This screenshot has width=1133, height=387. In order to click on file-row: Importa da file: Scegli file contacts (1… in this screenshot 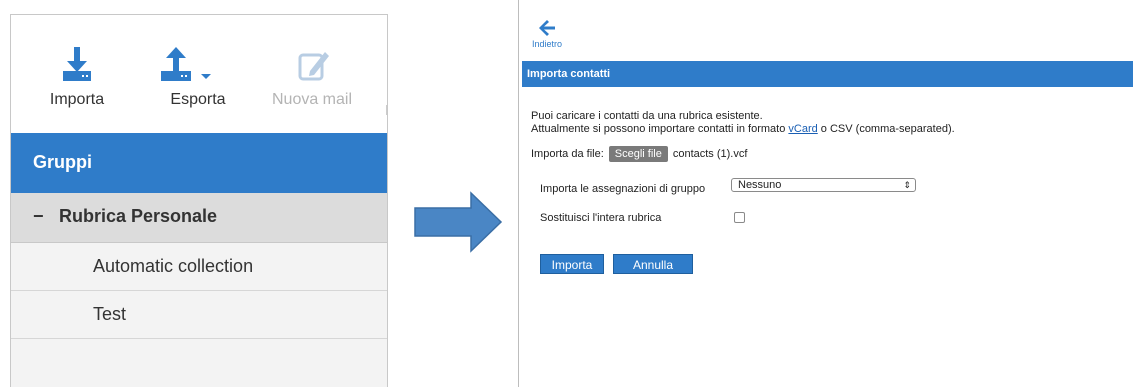, I will do `click(639, 154)`.